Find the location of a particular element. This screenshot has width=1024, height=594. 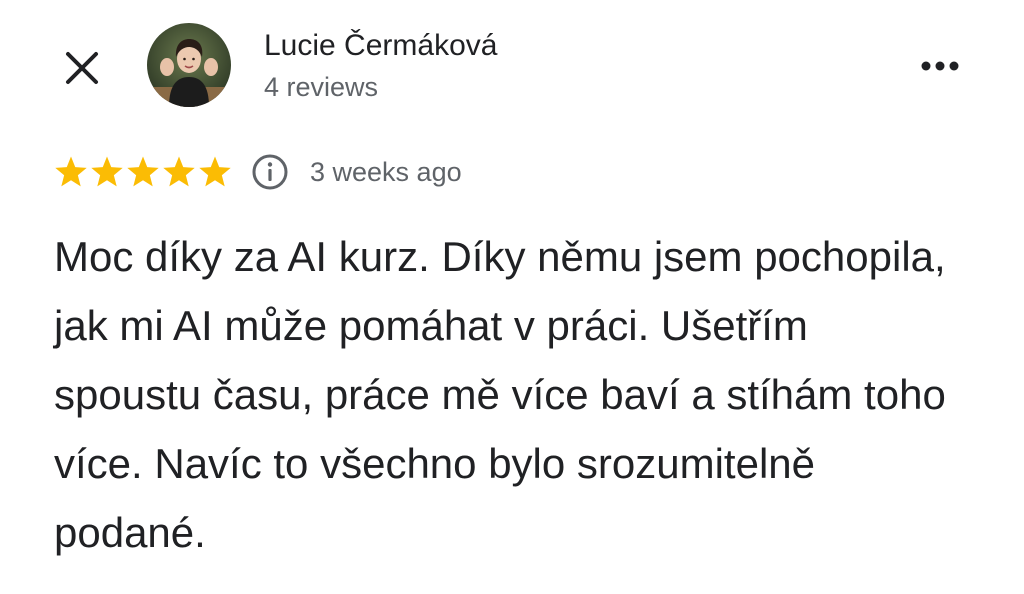

more-options-button is located at coordinates (940, 66).